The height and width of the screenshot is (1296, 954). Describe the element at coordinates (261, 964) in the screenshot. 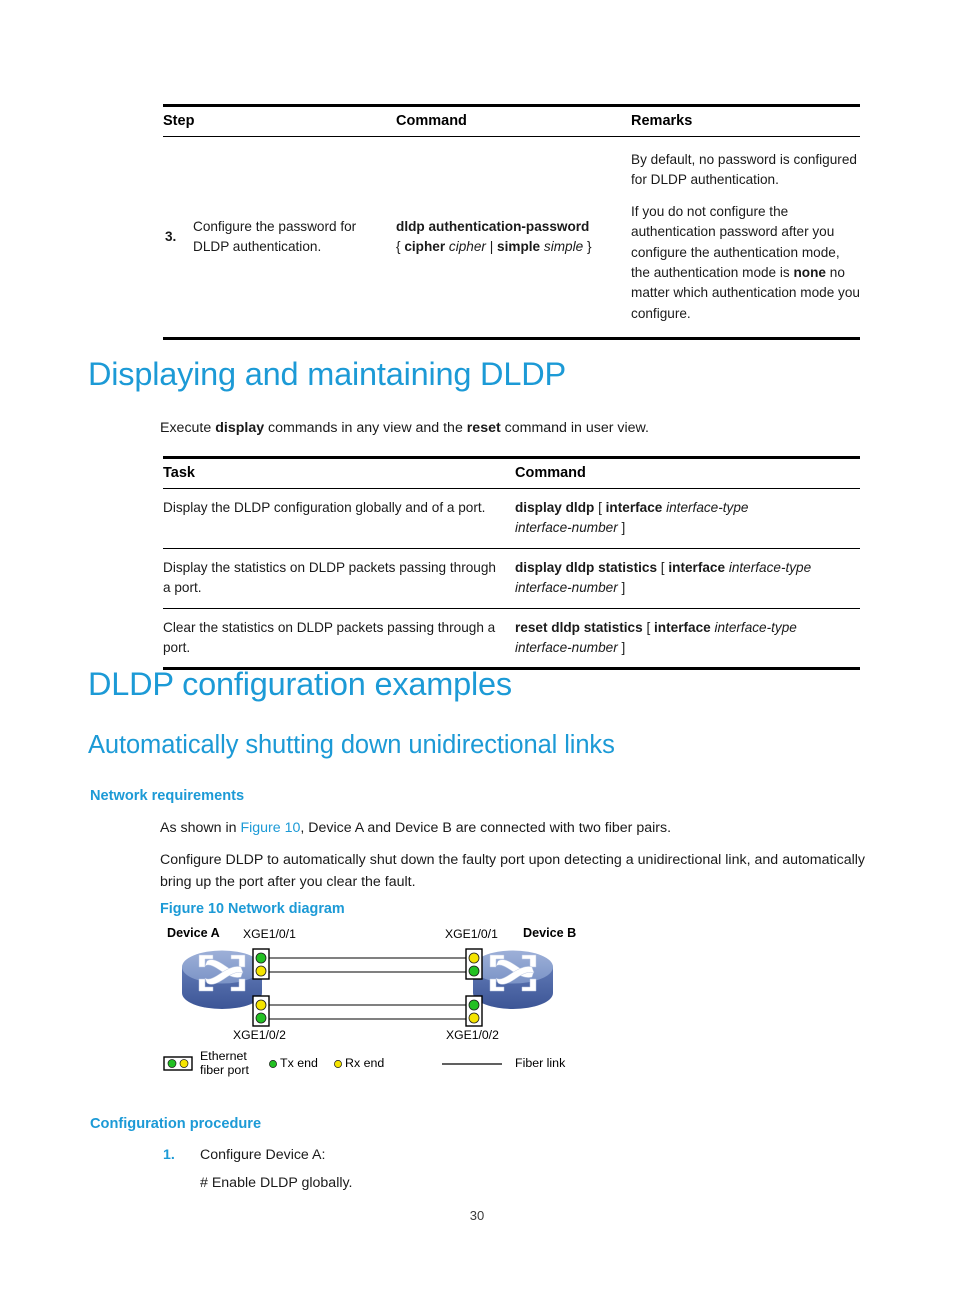

I see `port-a-top` at that location.